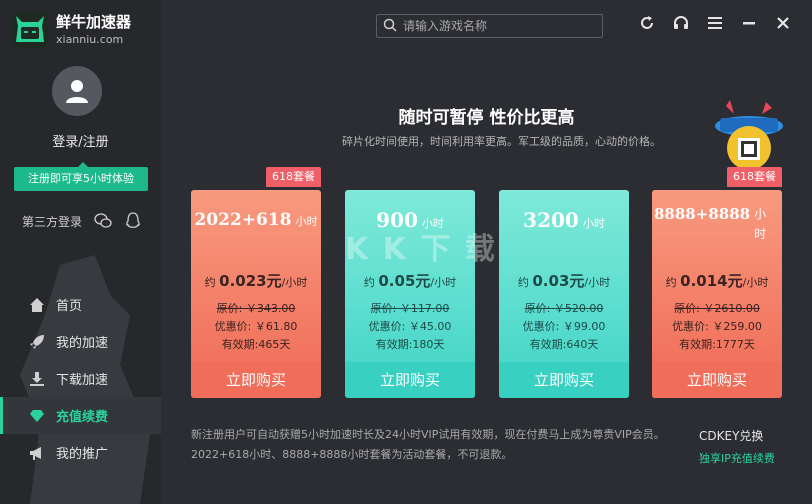 The image size is (812, 504). What do you see at coordinates (717, 344) in the screenshot?
I see `plan-validity: 有效期:1777天` at bounding box center [717, 344].